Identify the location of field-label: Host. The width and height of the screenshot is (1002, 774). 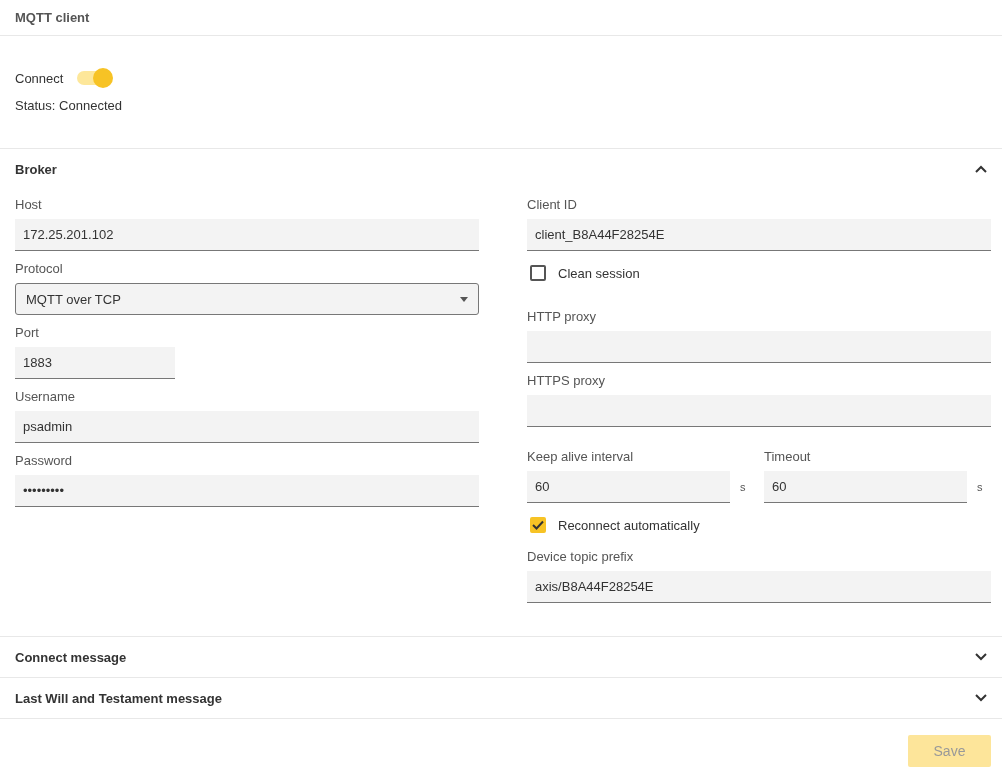
(29, 205).